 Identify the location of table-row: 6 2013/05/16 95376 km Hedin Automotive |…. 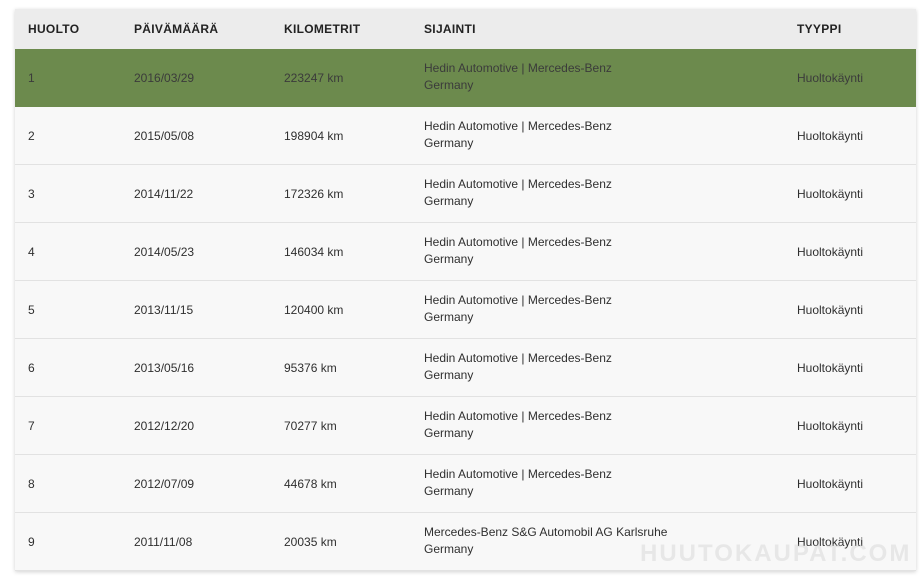
(465, 368).